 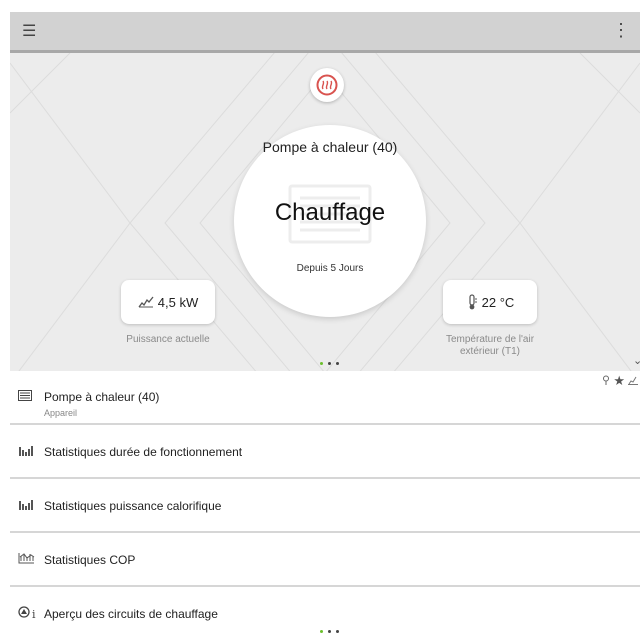 What do you see at coordinates (29, 613) in the screenshot?
I see `circuit-info-icon: i` at bounding box center [29, 613].